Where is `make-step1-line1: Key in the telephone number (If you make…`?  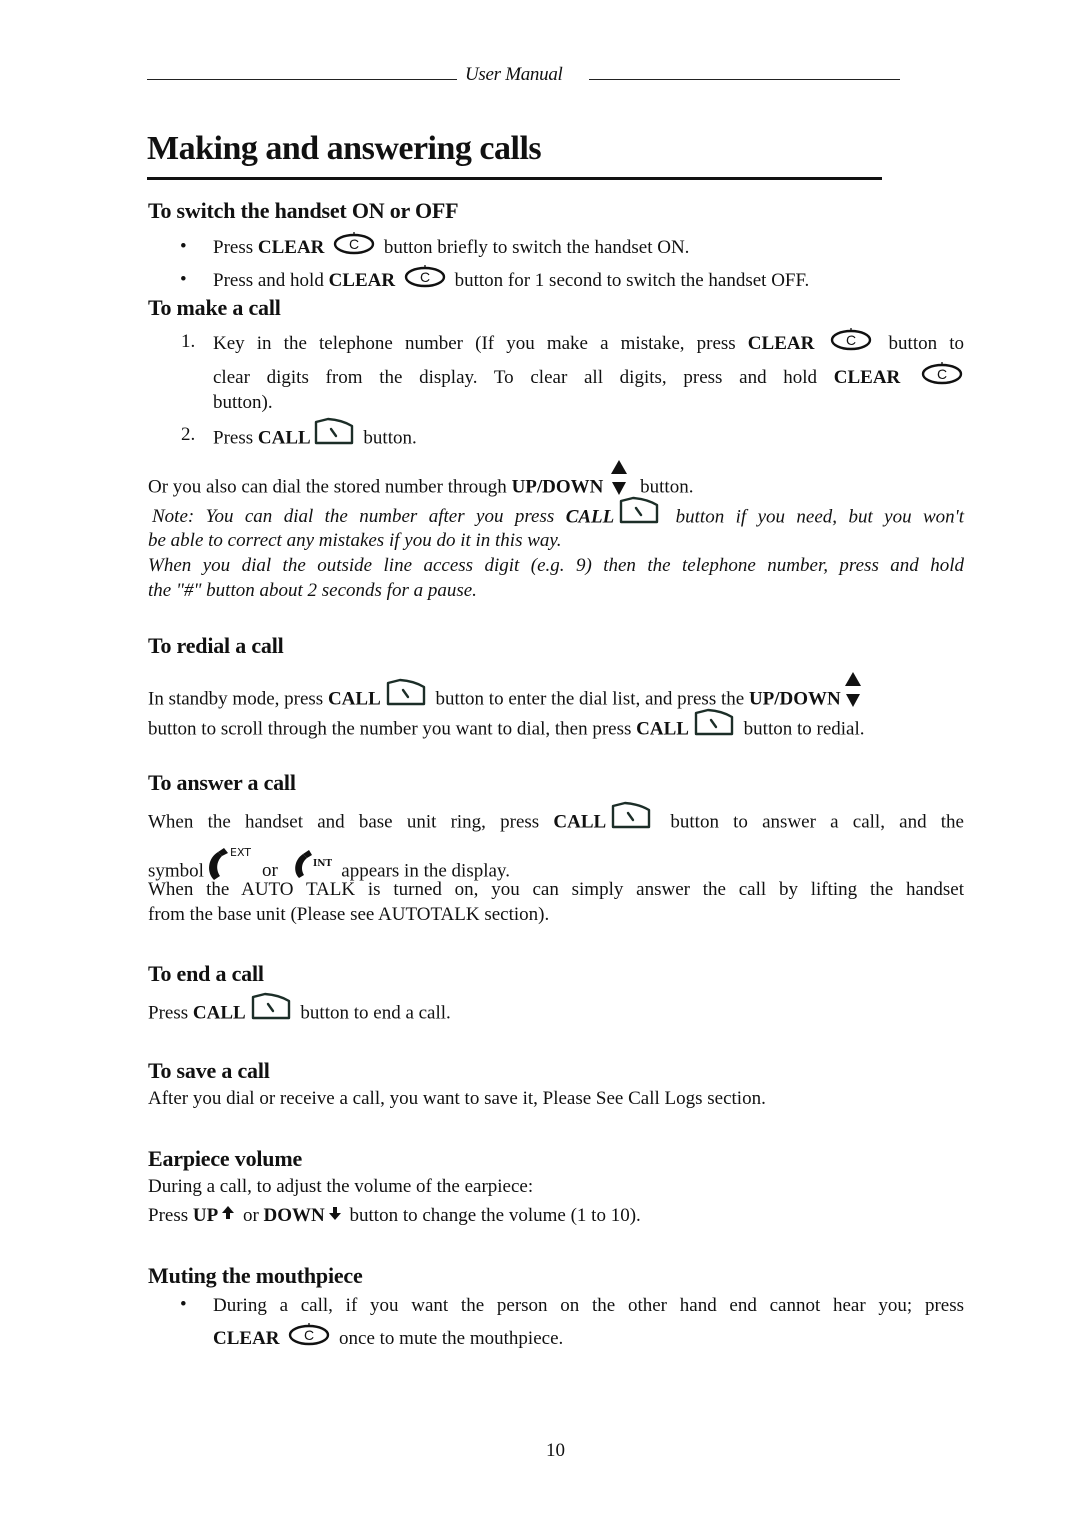
make-step1-line1: Key in the telephone number (If you make… is located at coordinates (588, 344).